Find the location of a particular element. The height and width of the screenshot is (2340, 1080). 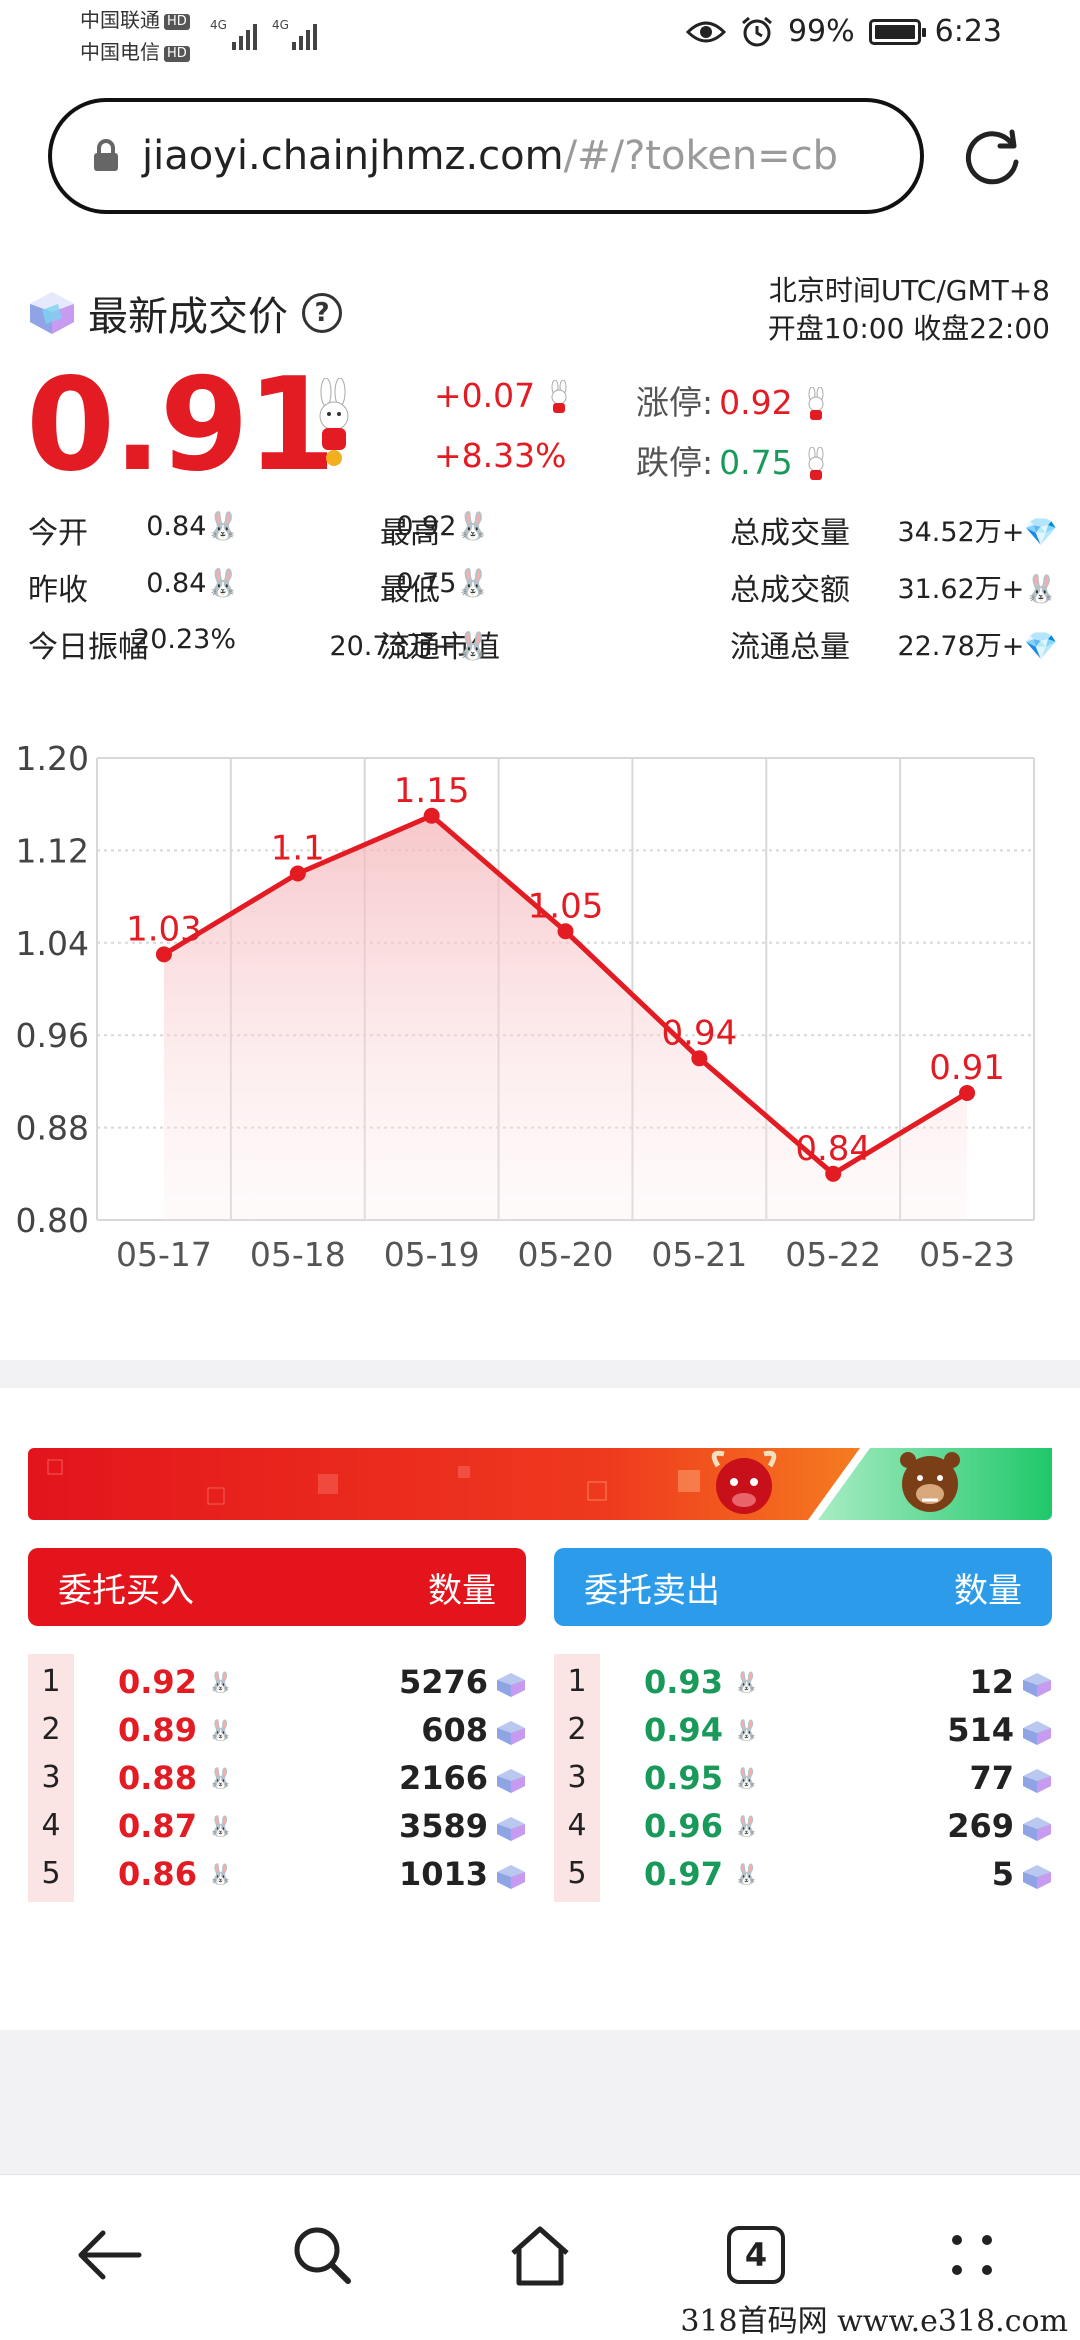

signal-icon is located at coordinates (304, 35).